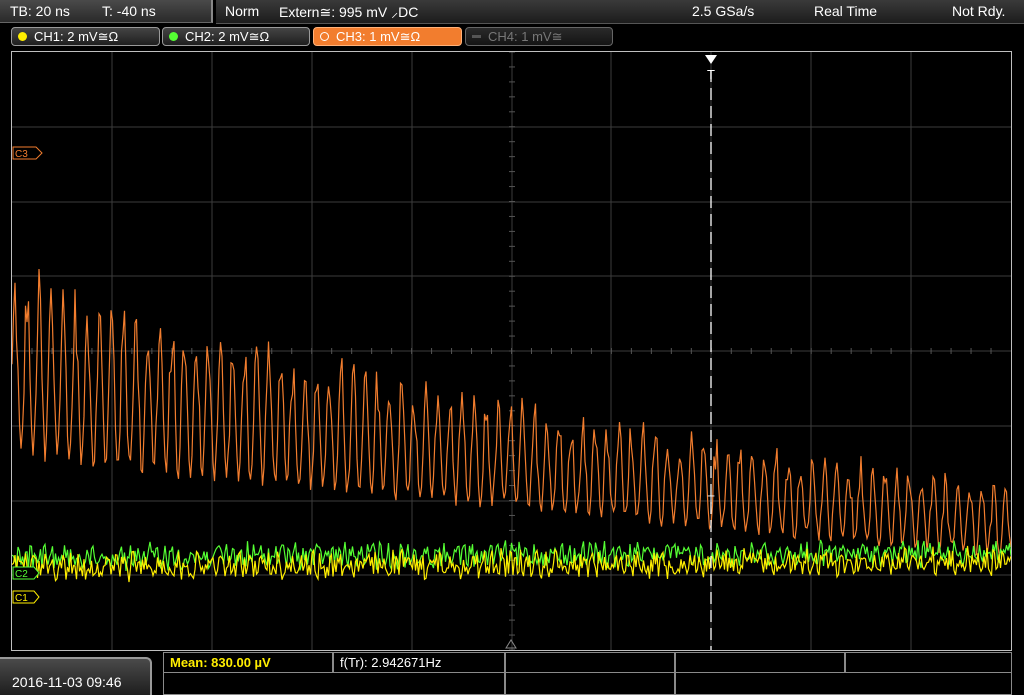 This screenshot has width=1024, height=695. Describe the element at coordinates (711, 500) in the screenshot. I see `trigger-level-marker: T` at that location.